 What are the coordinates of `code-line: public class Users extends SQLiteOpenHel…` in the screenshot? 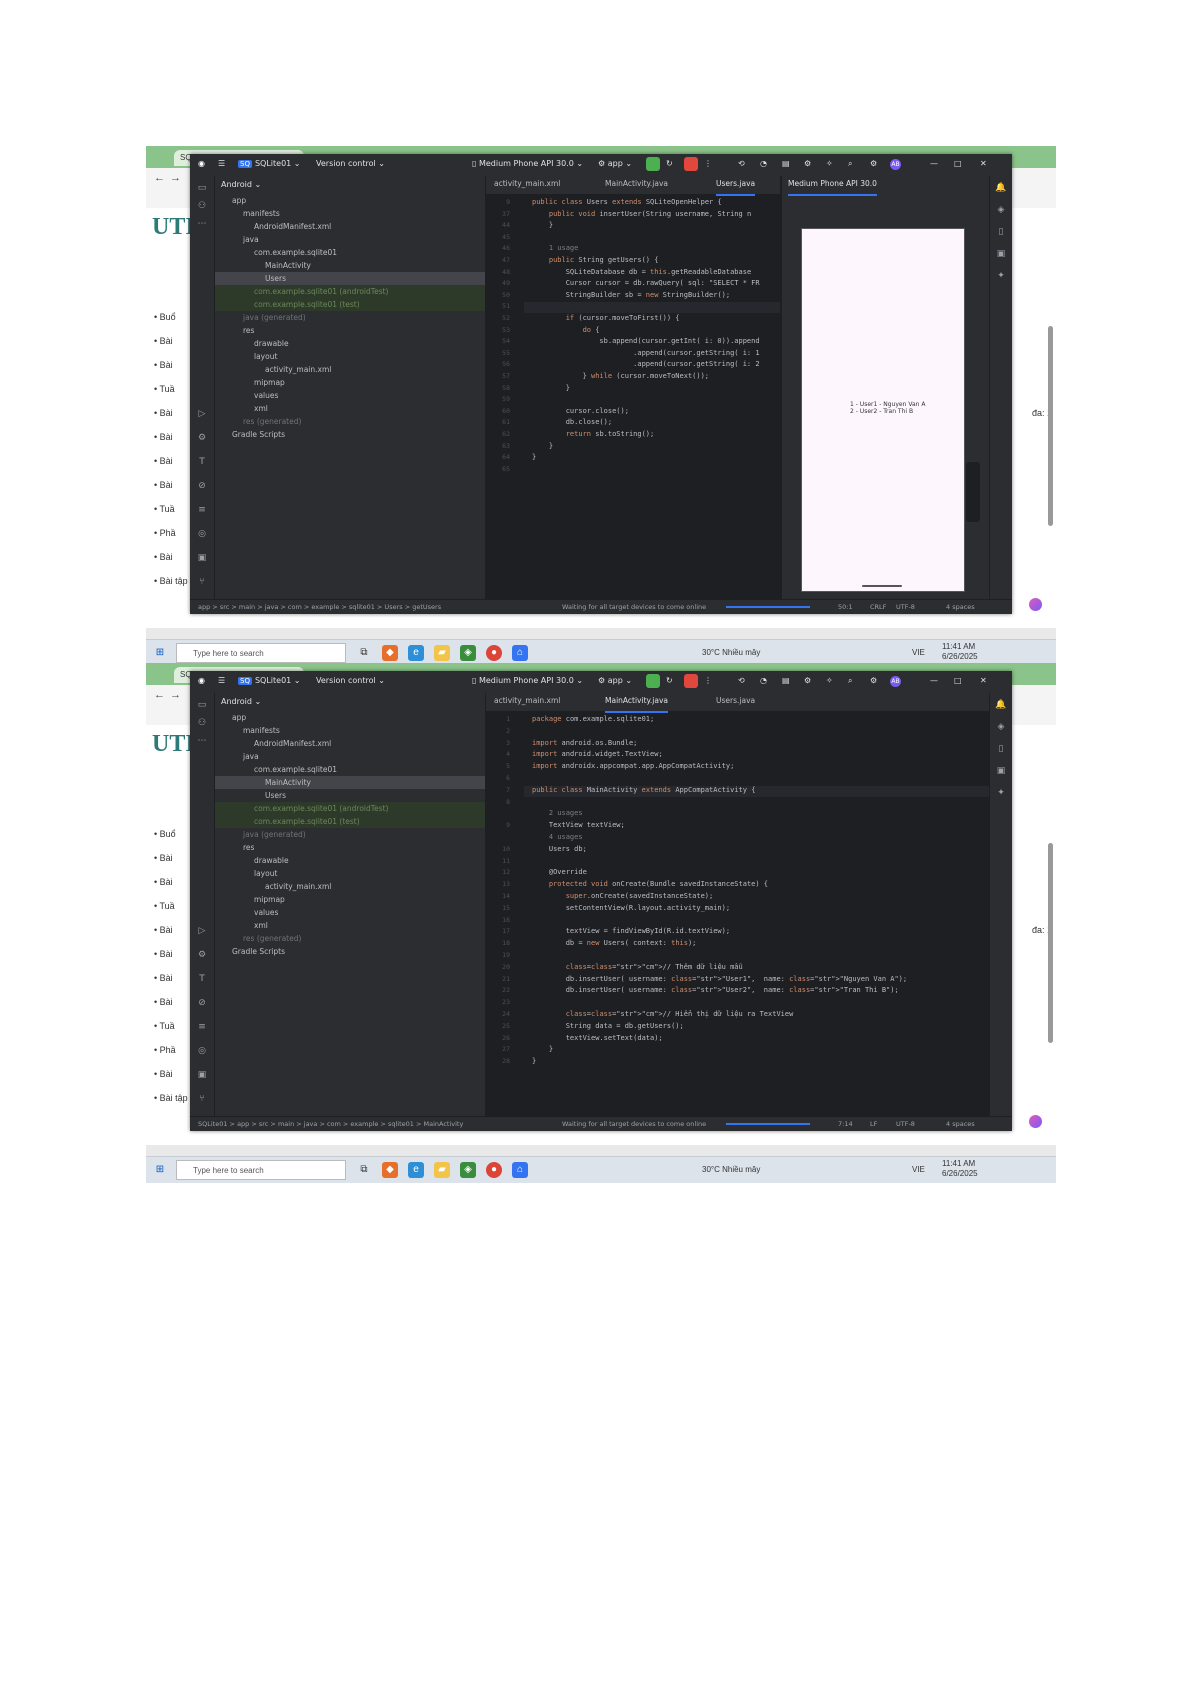 It's located at (627, 202).